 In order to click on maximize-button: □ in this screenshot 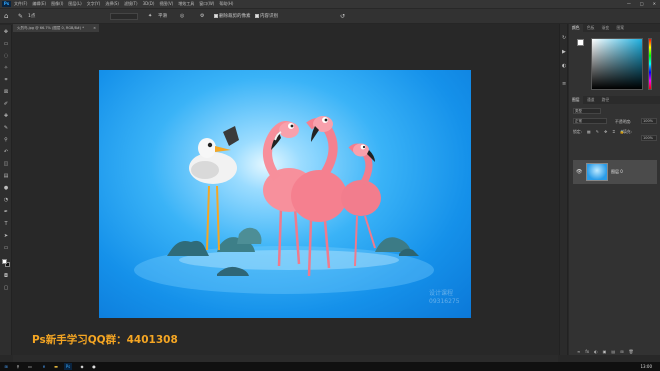, I will do `click(642, 4)`.